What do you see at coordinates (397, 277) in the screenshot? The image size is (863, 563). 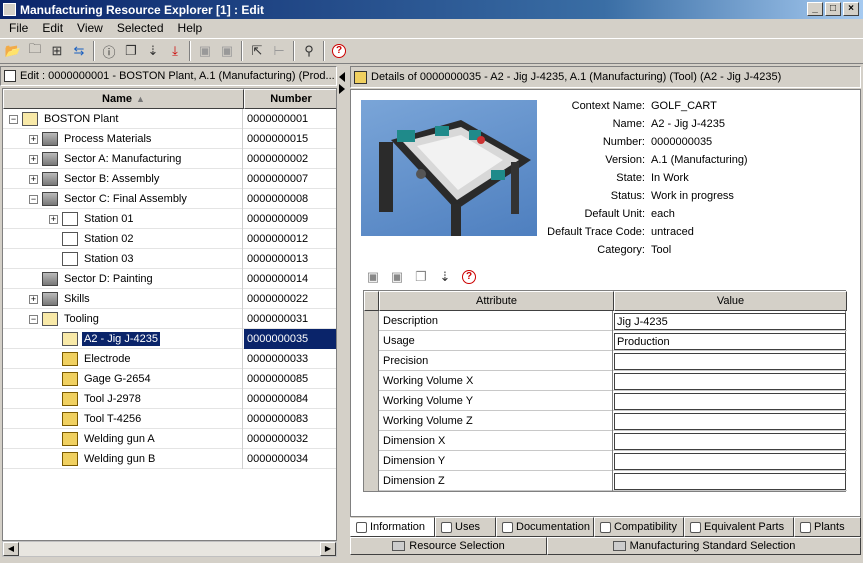 I see `grid-check-in-icon: ▣` at bounding box center [397, 277].